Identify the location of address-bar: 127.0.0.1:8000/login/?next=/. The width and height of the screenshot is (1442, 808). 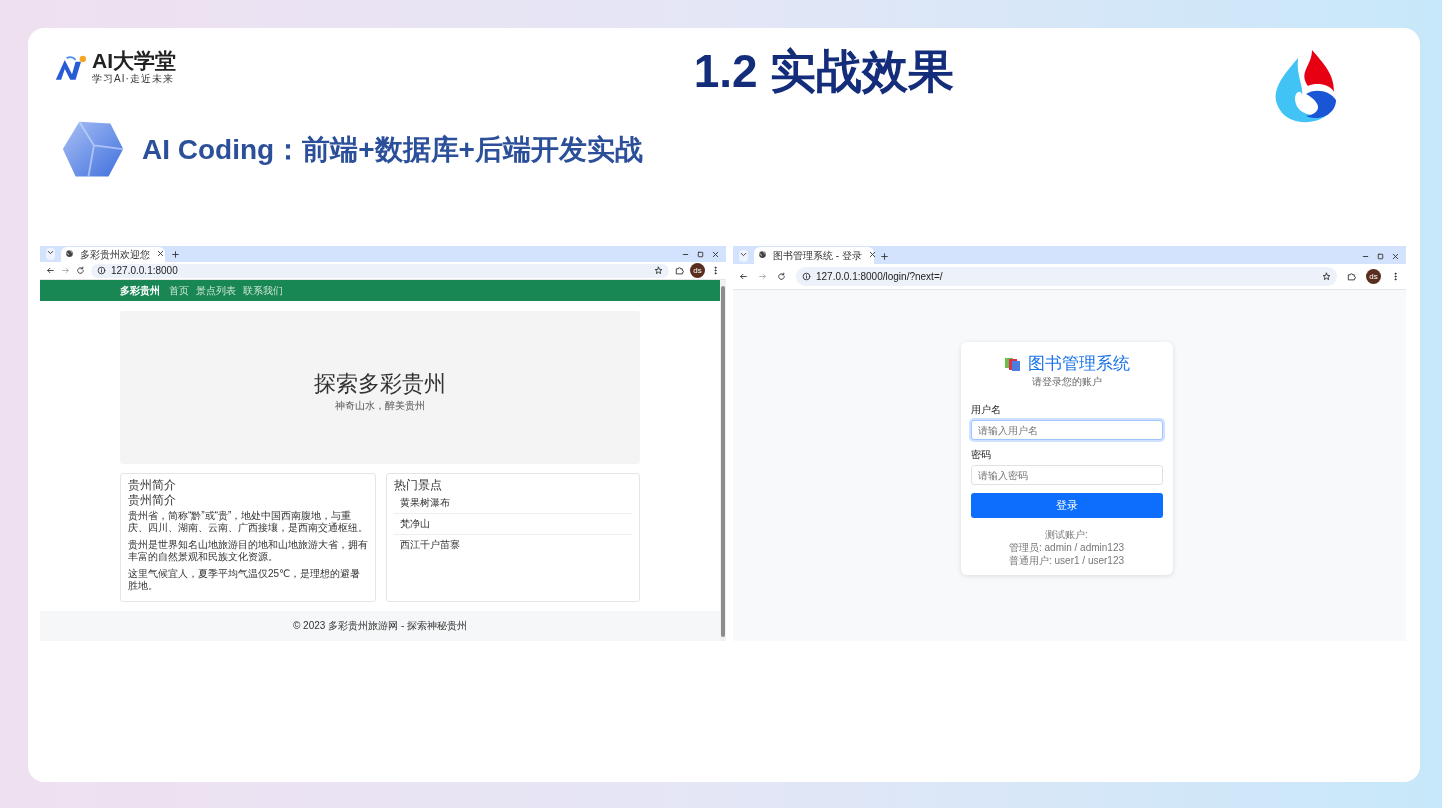
(1066, 276).